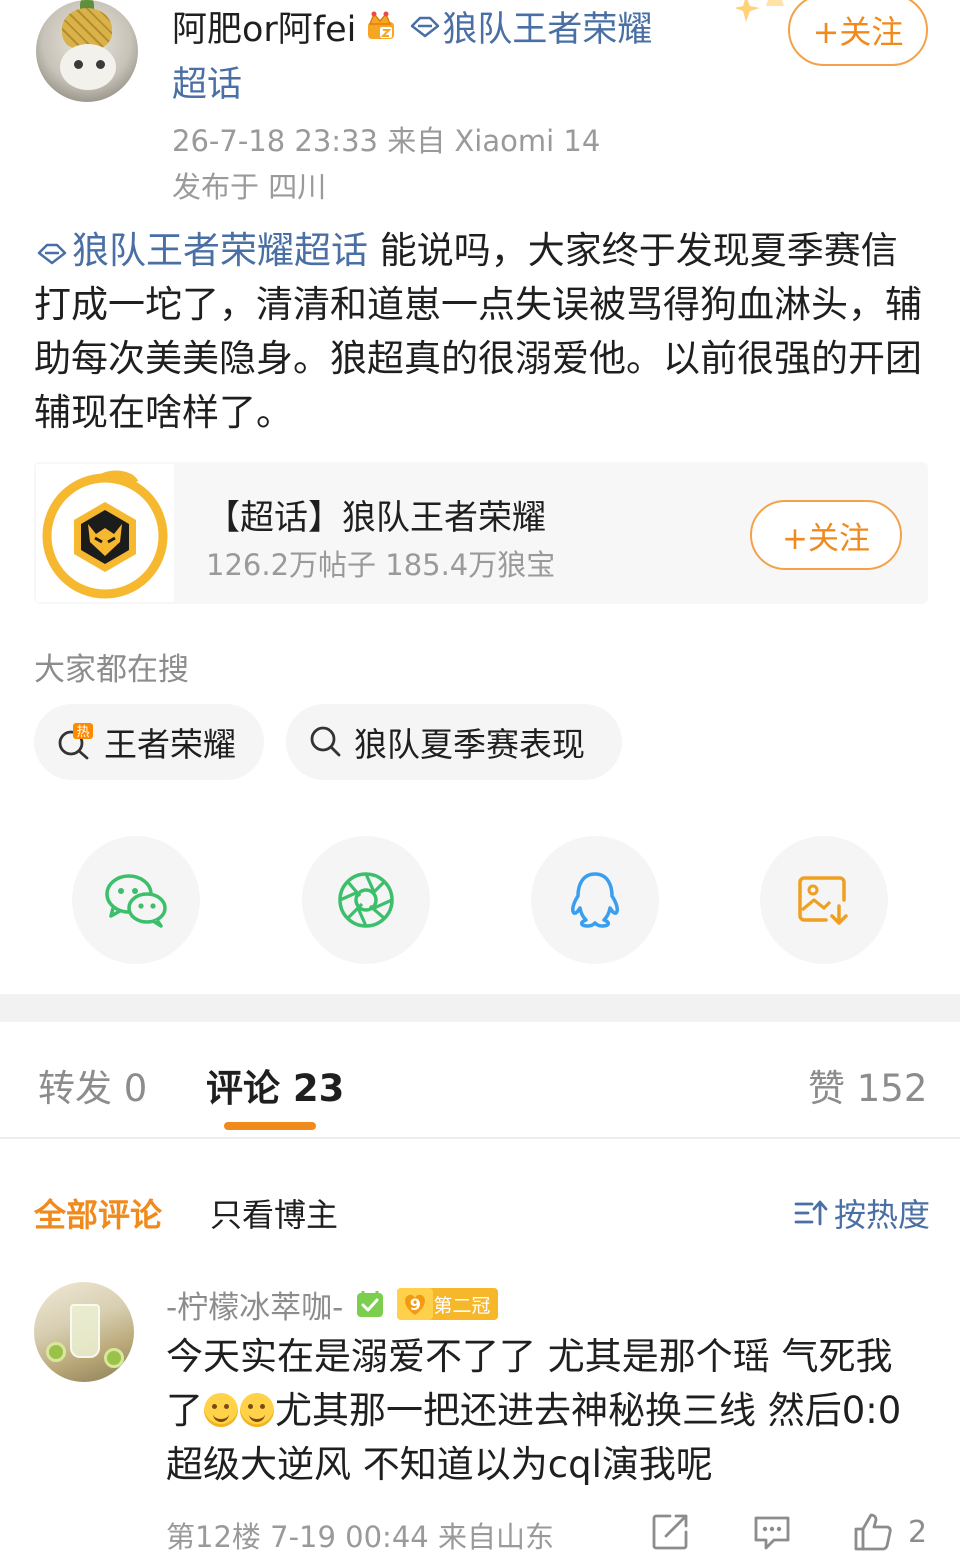 The width and height of the screenshot is (960, 1560). I want to click on fan-level-icon: 9, so click(415, 1304).